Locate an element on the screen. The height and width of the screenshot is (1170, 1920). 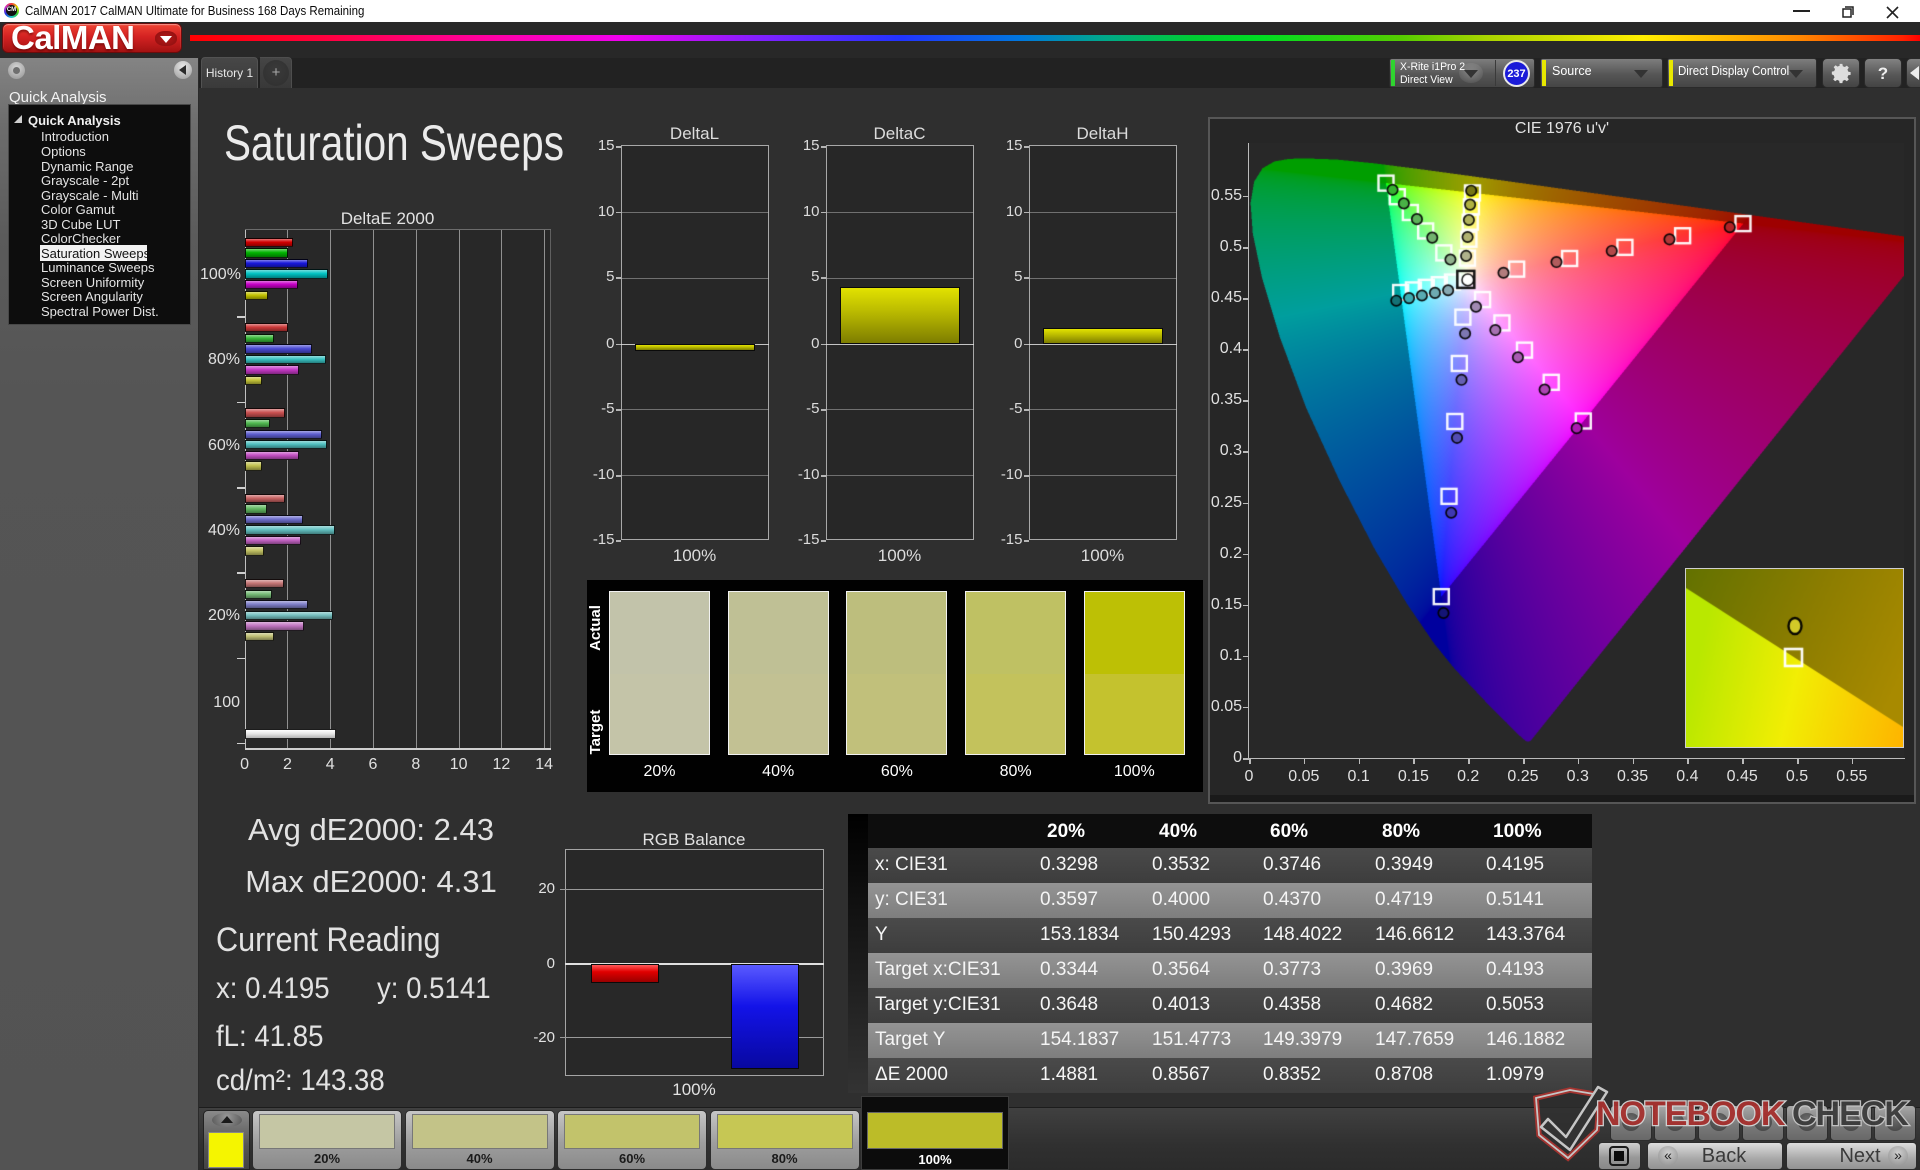
svg-text: NOTEBOOK is located at coordinates (1691, 1114).